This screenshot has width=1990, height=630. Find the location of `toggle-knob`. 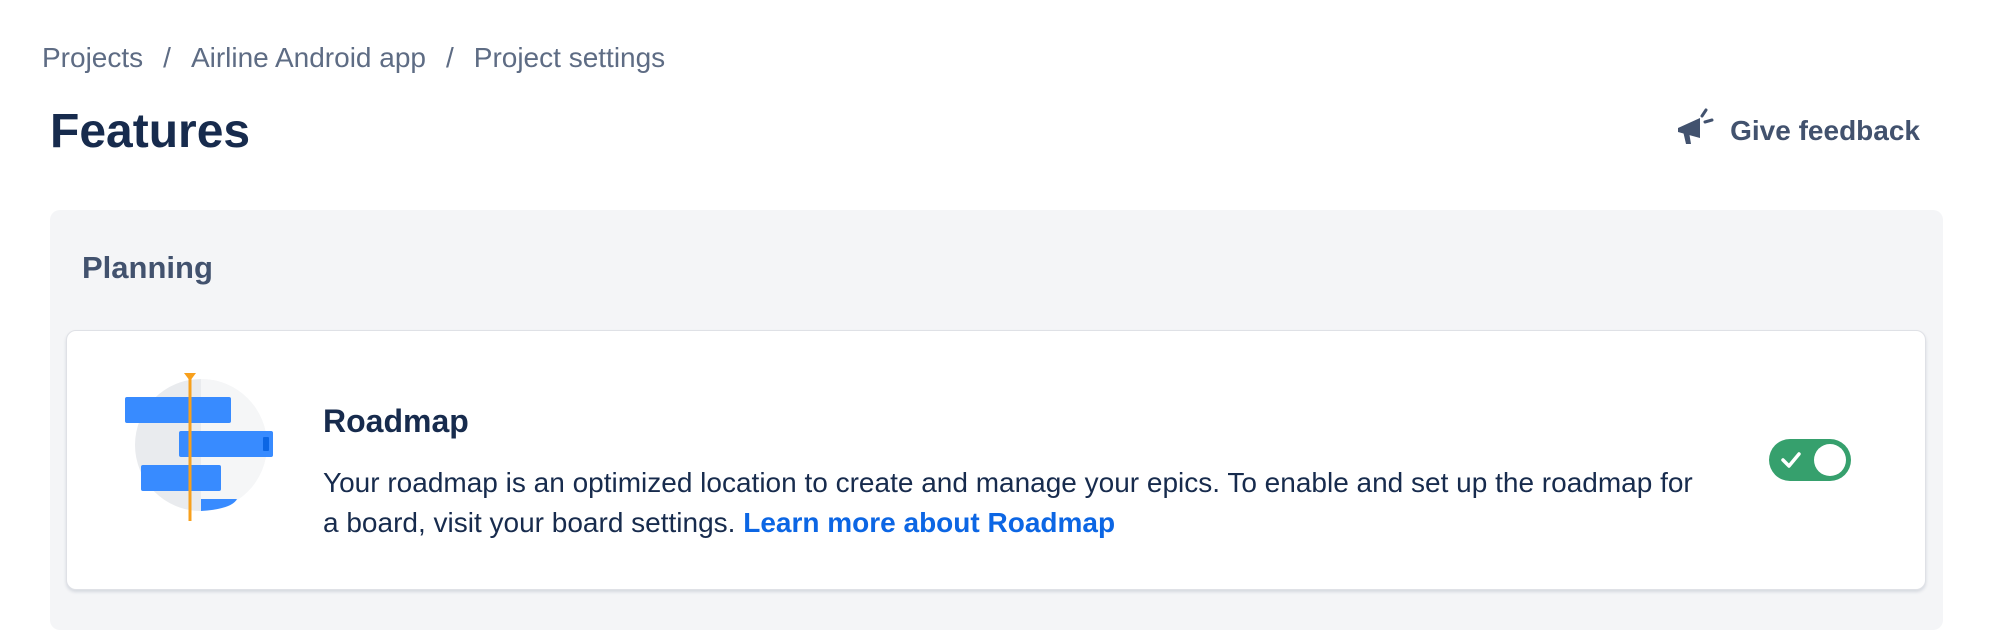

toggle-knob is located at coordinates (1830, 460).